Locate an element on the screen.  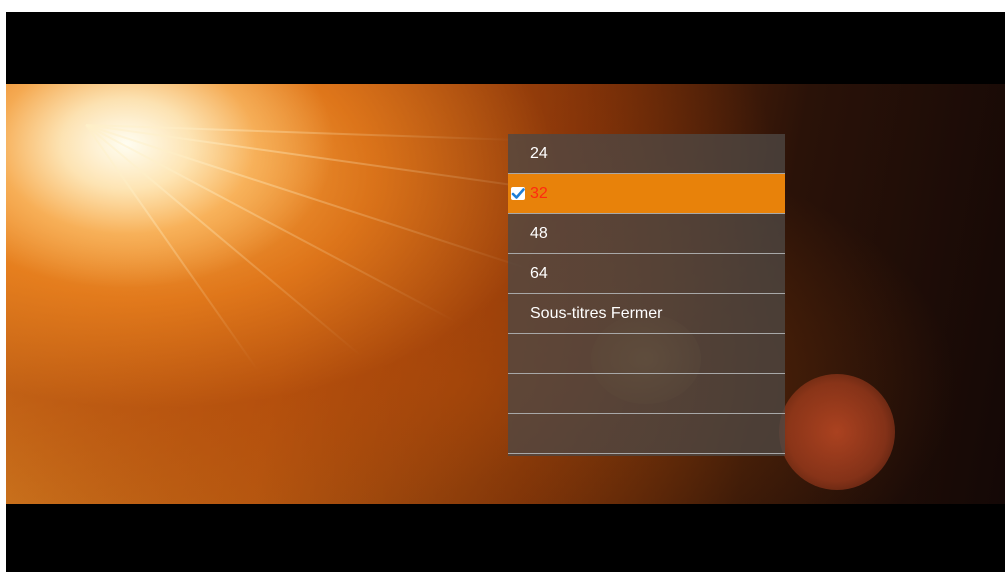
menu-item-label: 48 is located at coordinates (539, 233).